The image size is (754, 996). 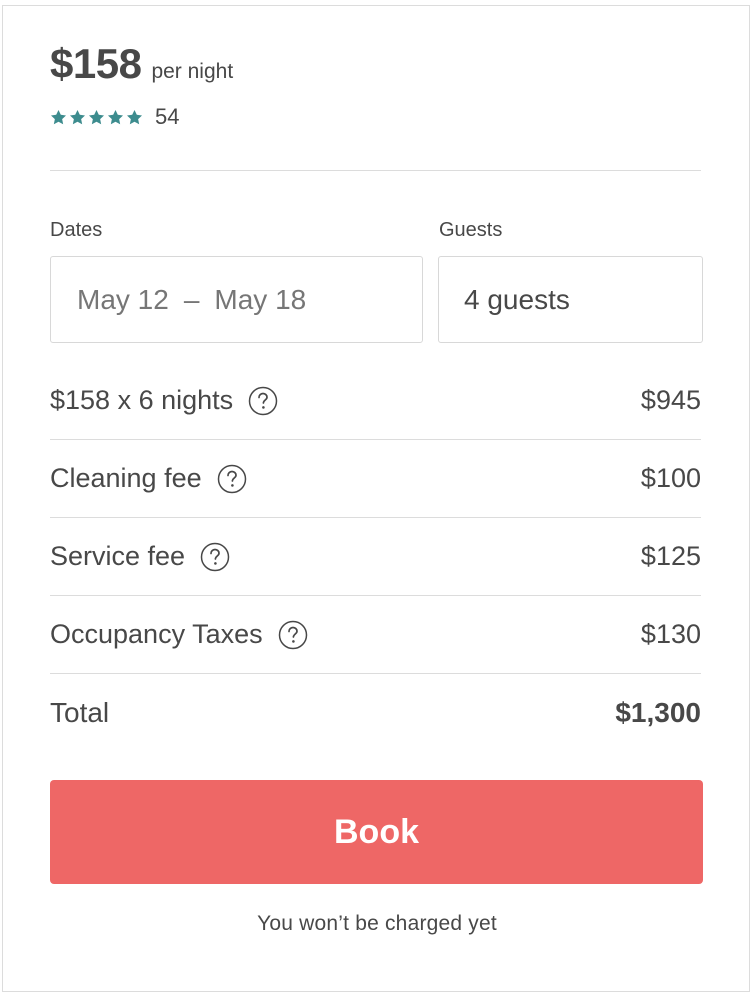 What do you see at coordinates (375, 170) in the screenshot?
I see `divider` at bounding box center [375, 170].